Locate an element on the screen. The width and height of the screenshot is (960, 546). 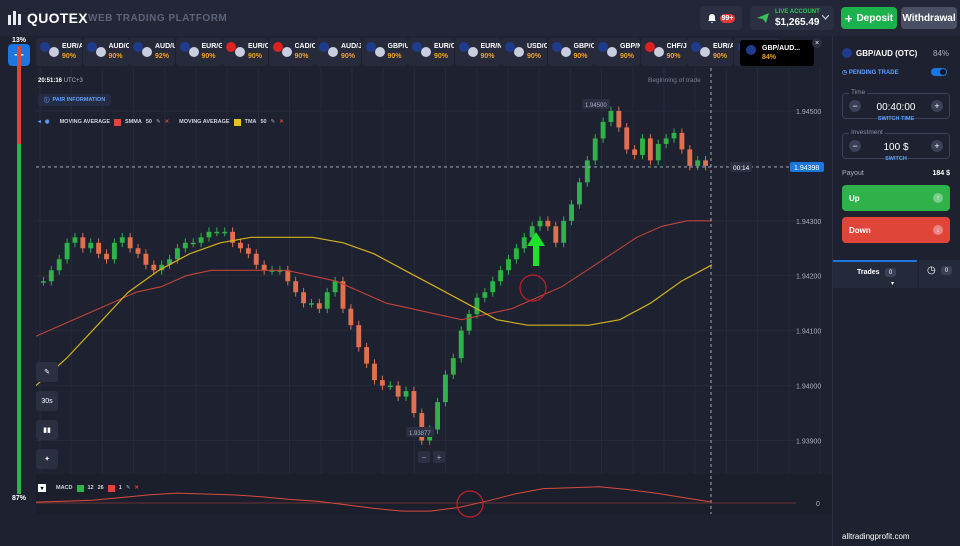
asset-tab: AUD/JPY 90% is located at coordinates (338, 52).